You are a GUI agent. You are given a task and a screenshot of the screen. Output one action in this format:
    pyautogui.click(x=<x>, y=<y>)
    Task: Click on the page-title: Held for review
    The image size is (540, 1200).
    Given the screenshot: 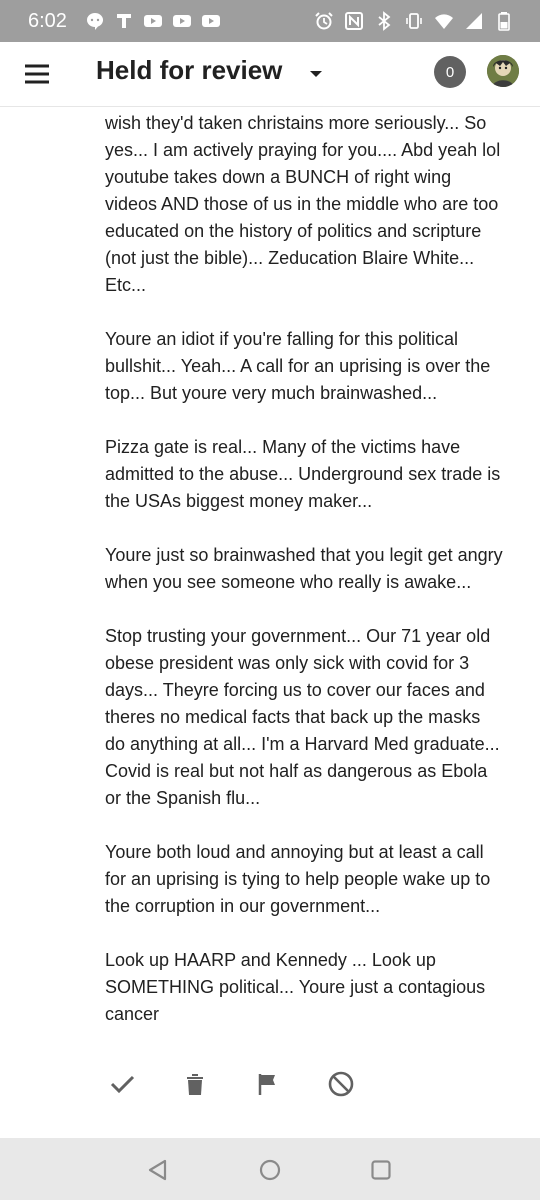 What is the action you would take?
    pyautogui.click(x=189, y=70)
    